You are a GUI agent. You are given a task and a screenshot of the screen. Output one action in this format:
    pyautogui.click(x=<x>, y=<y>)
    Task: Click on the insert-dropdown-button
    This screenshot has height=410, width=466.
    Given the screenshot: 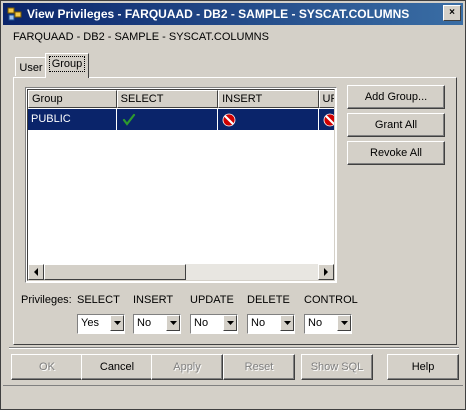 What is the action you would take?
    pyautogui.click(x=173, y=323)
    